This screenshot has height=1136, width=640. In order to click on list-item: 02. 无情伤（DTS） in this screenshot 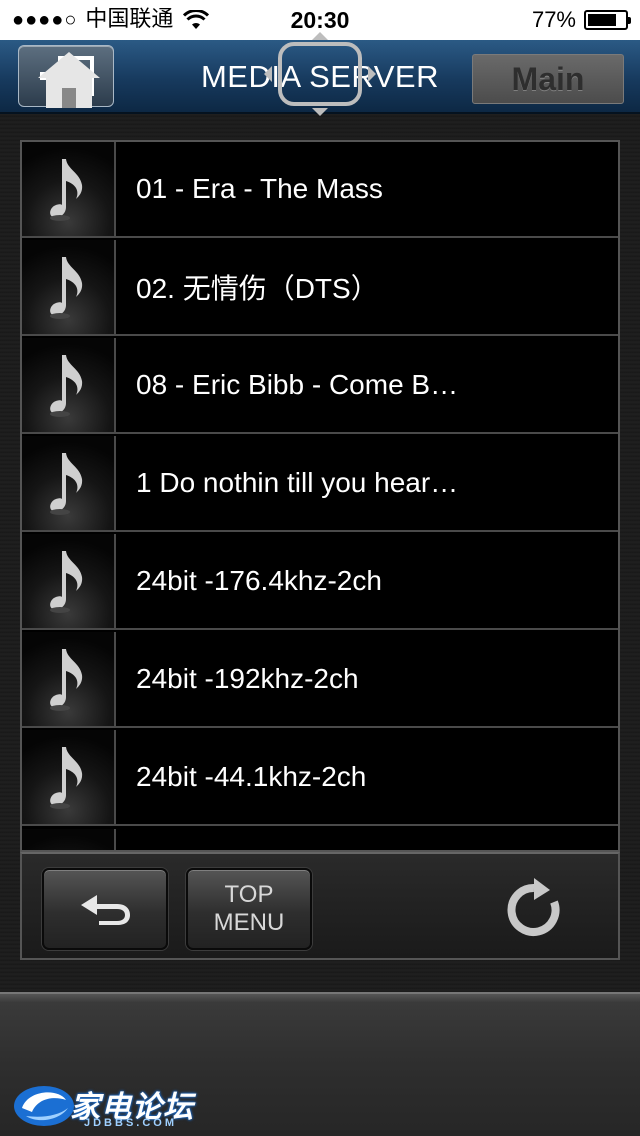, I will do `click(320, 288)`.